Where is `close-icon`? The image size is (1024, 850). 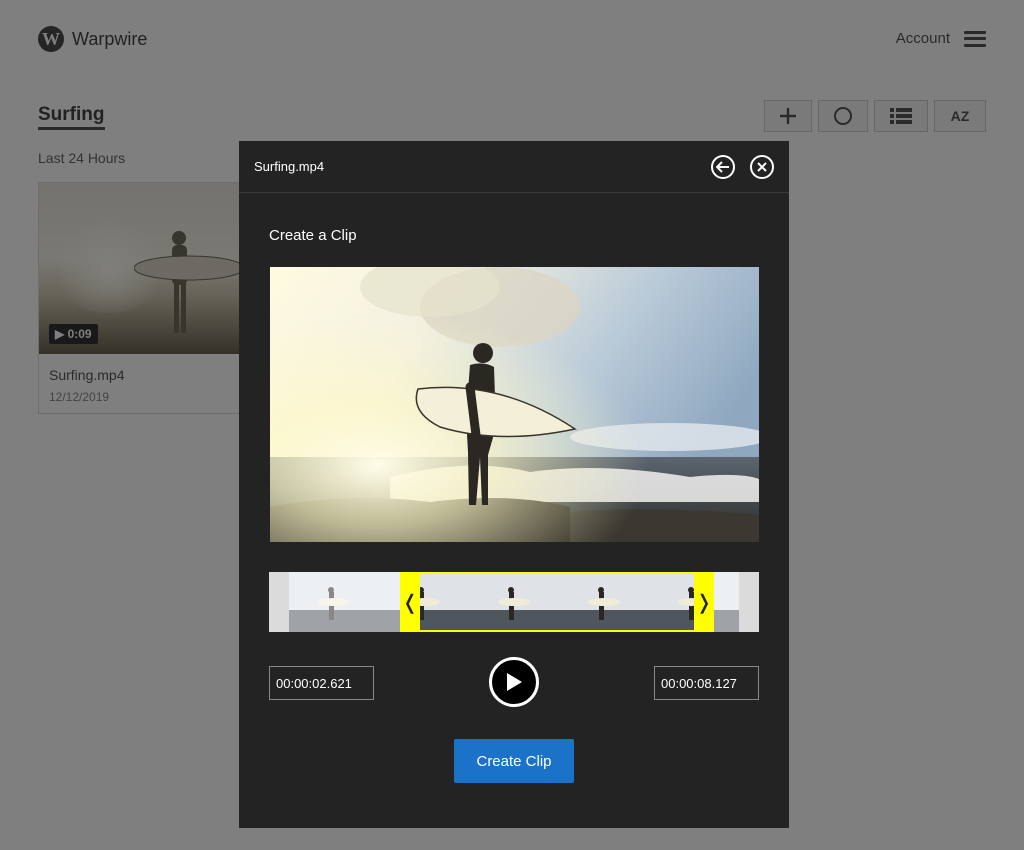
close-icon is located at coordinates (762, 167).